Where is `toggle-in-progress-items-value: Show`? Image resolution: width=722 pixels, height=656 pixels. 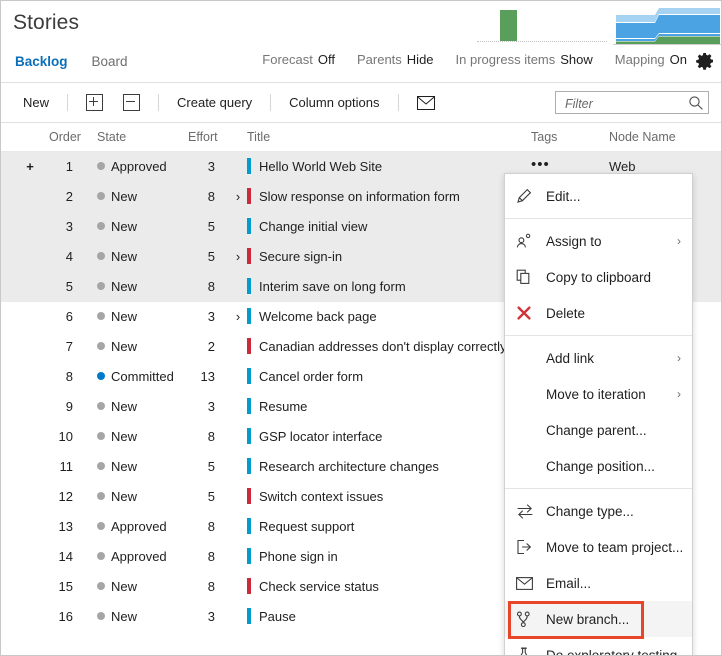
toggle-in-progress-items-value: Show is located at coordinates (576, 59).